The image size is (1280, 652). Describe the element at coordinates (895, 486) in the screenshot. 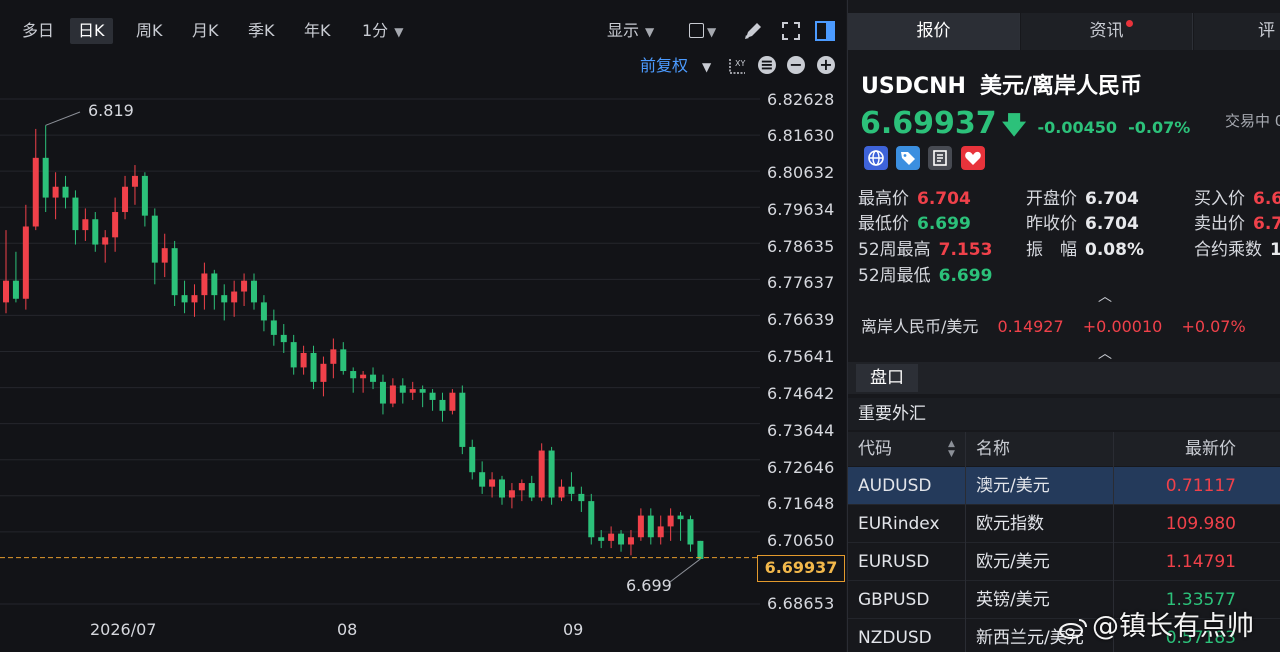

I see `row-code: AUDUSD` at that location.